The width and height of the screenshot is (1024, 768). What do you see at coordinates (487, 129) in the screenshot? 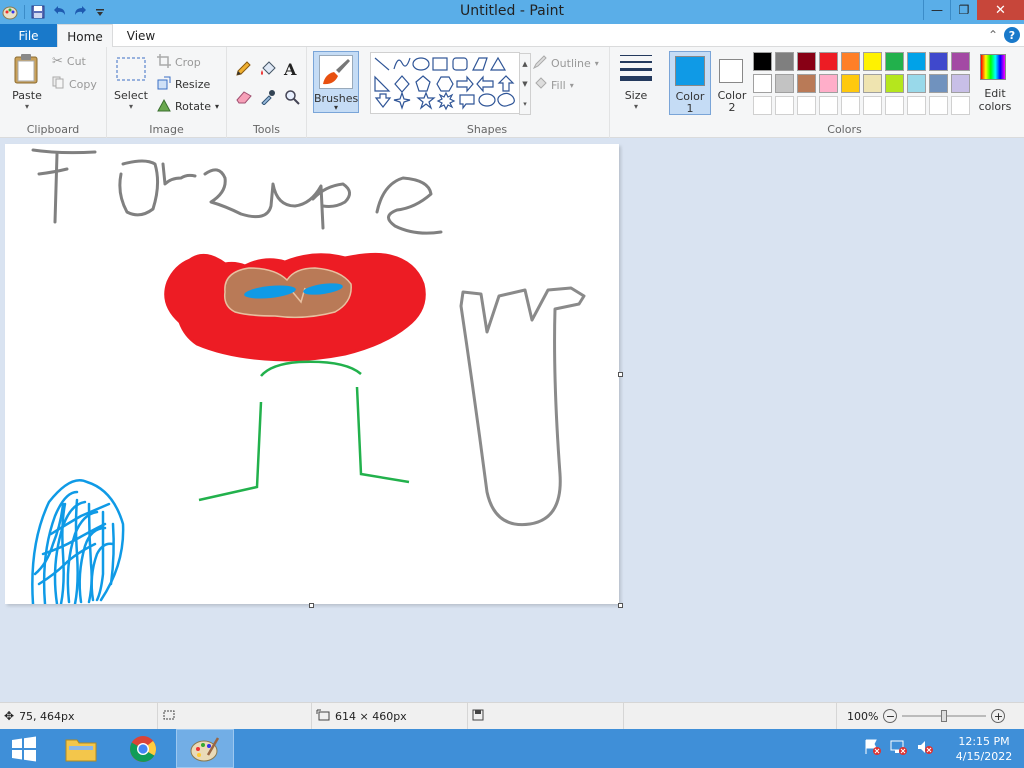
I see `shapes-group-label: Shapes` at bounding box center [487, 129].